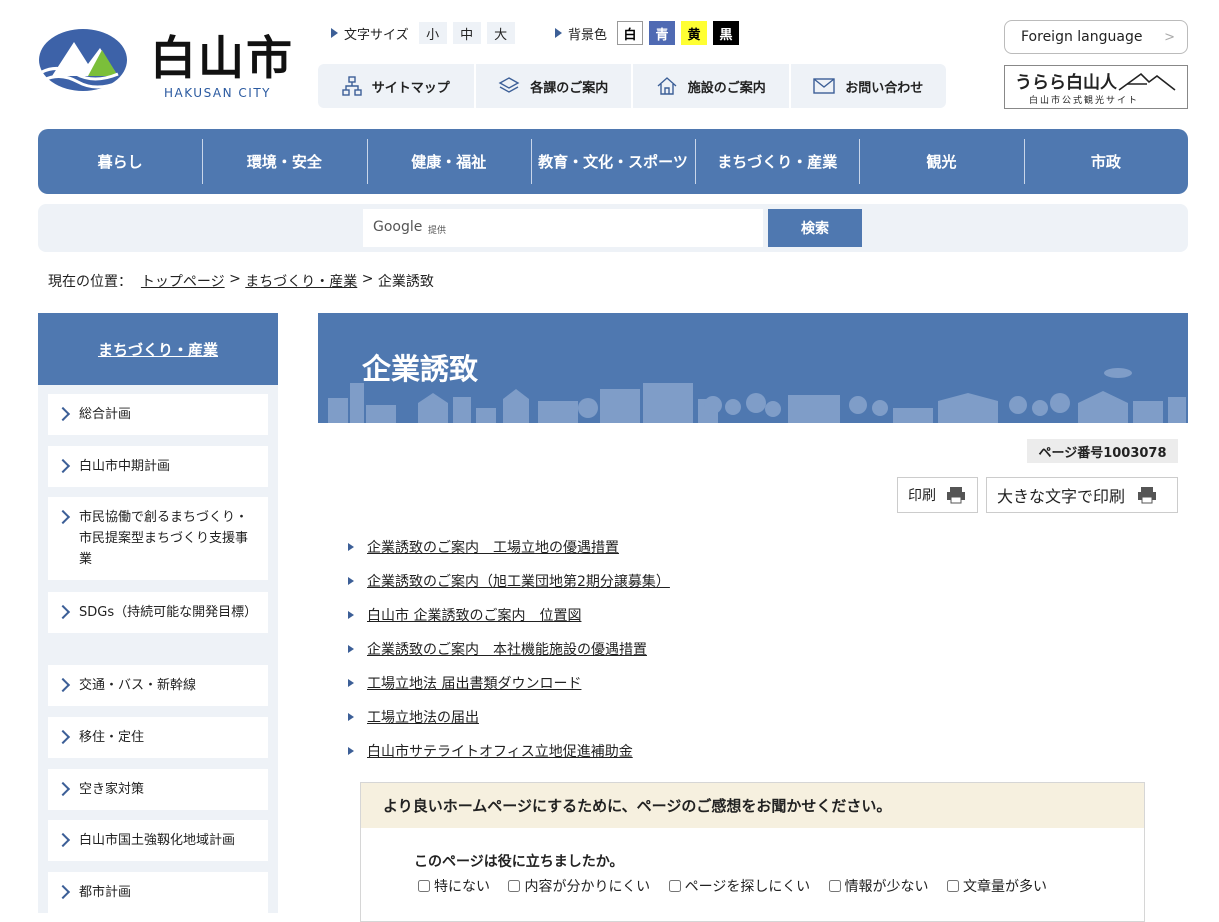 The height and width of the screenshot is (922, 1219). I want to click on breadcrumb-home-link: トップページ, so click(183, 281).